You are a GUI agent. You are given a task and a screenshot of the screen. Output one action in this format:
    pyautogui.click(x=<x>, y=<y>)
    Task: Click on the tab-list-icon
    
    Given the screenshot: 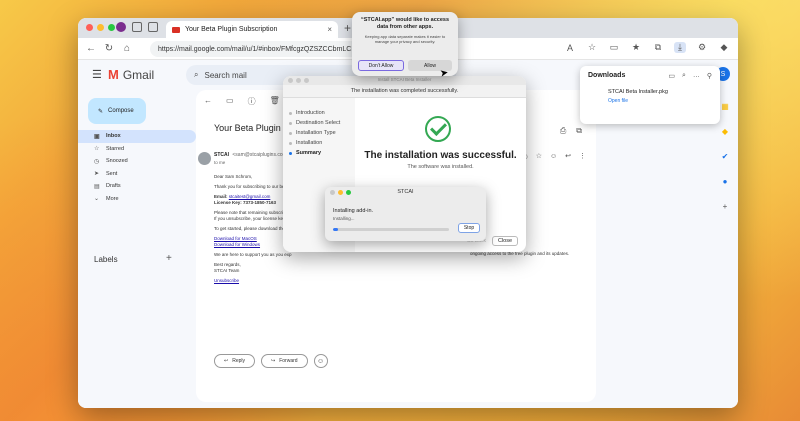 What is the action you would take?
    pyautogui.click(x=153, y=27)
    